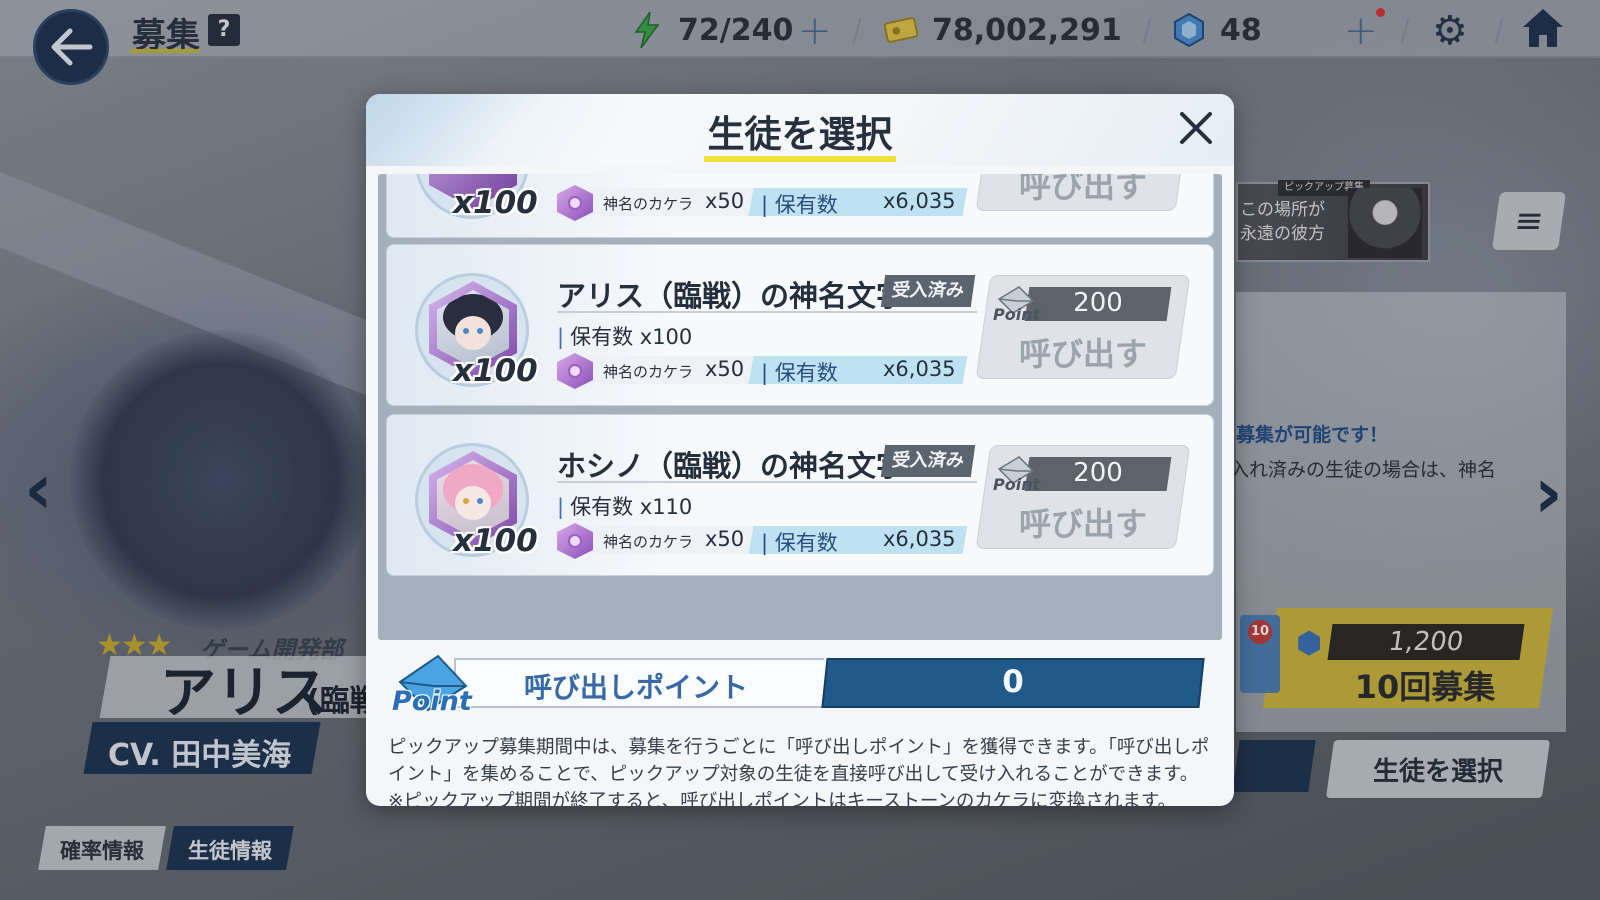  What do you see at coordinates (808, 685) in the screenshot?
I see `call-points-bar: Point 呼び出しポイント 0` at bounding box center [808, 685].